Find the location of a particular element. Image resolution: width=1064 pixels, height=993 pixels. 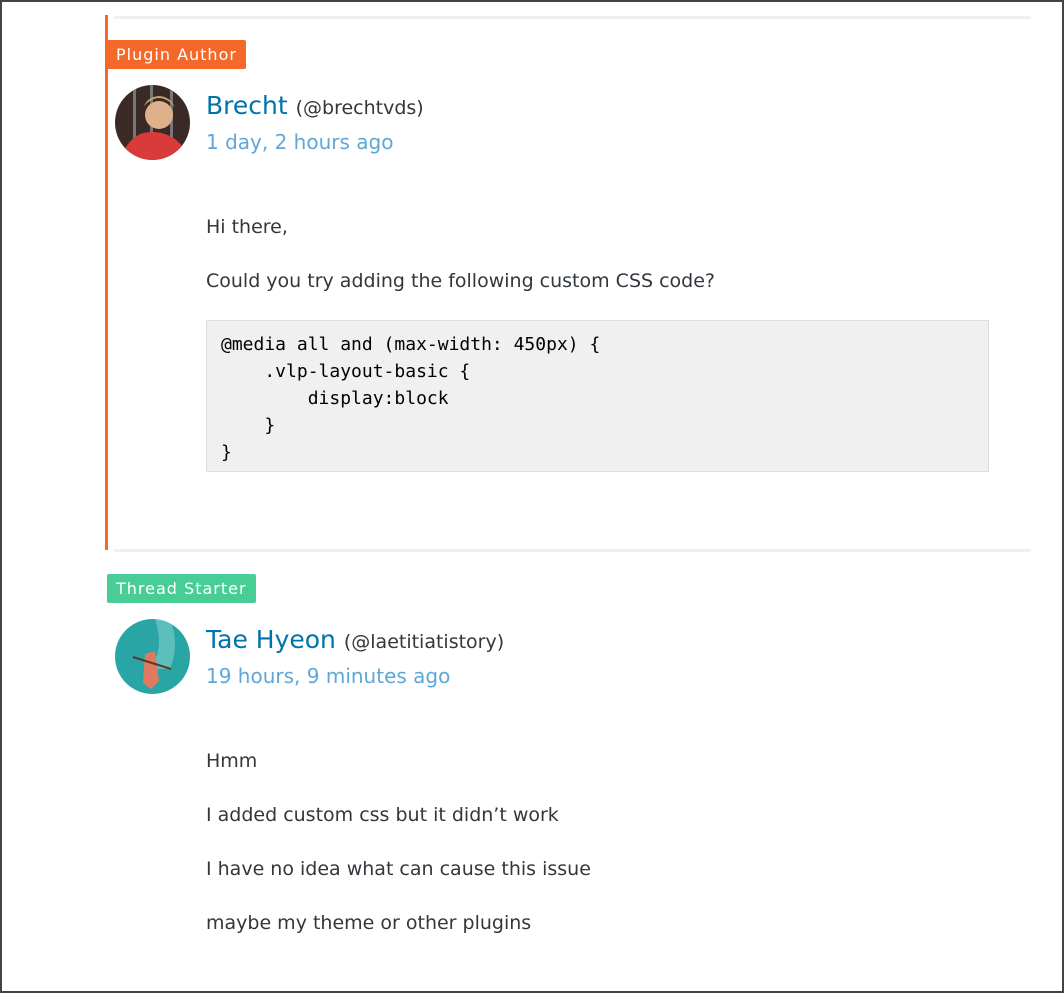

paragraph: I have no idea what can cause this issue is located at coordinates (398, 869).